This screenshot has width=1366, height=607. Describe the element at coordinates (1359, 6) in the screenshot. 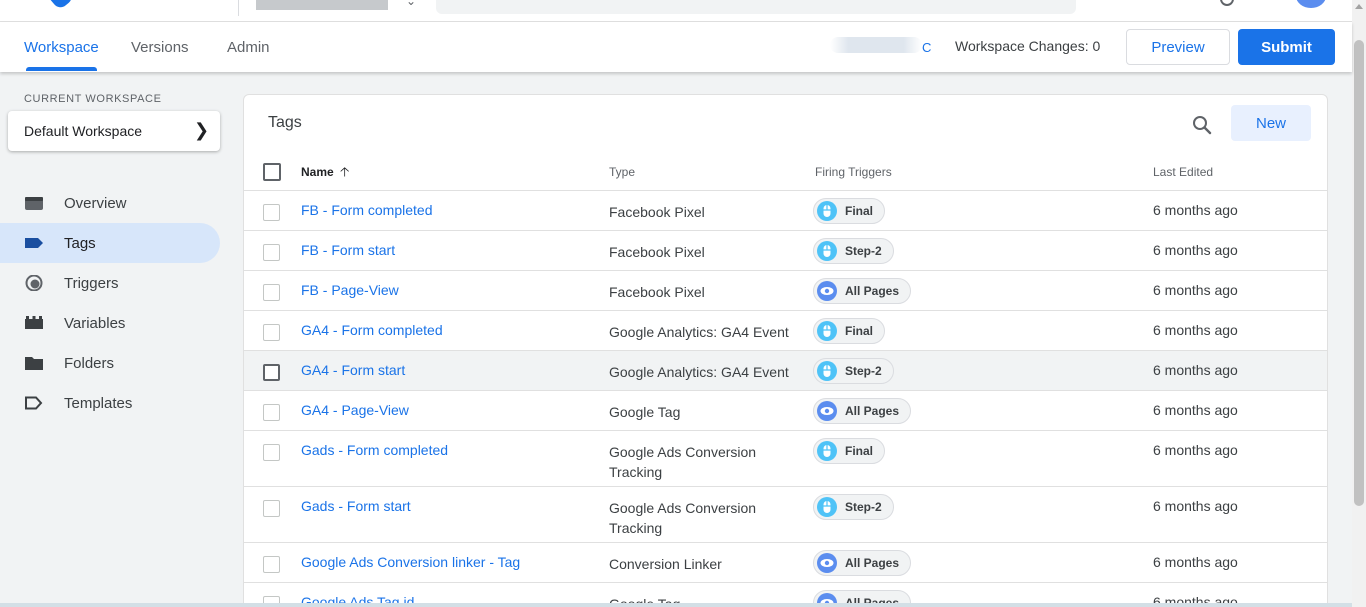

I see `scroll-up-arrow-icon` at that location.